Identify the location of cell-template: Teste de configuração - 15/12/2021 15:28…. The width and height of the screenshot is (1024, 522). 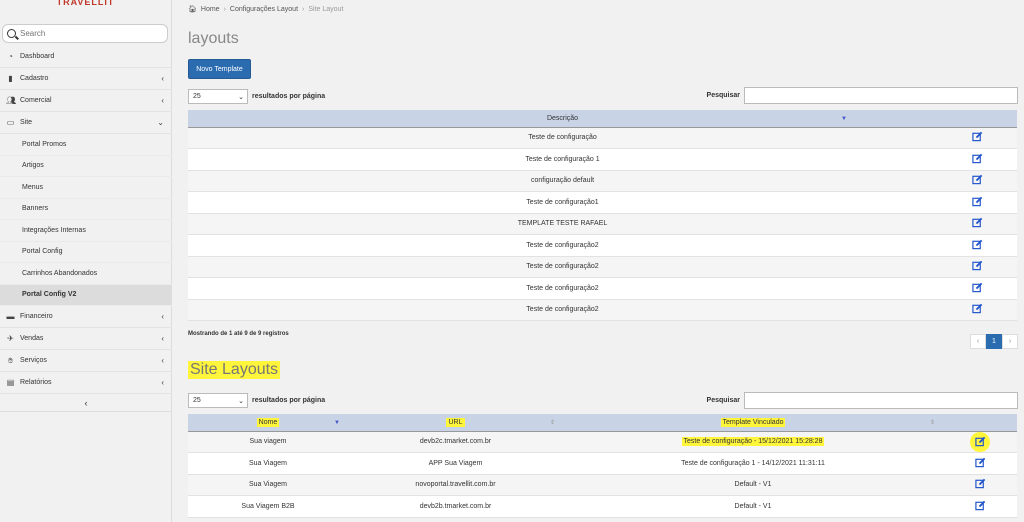
(753, 442).